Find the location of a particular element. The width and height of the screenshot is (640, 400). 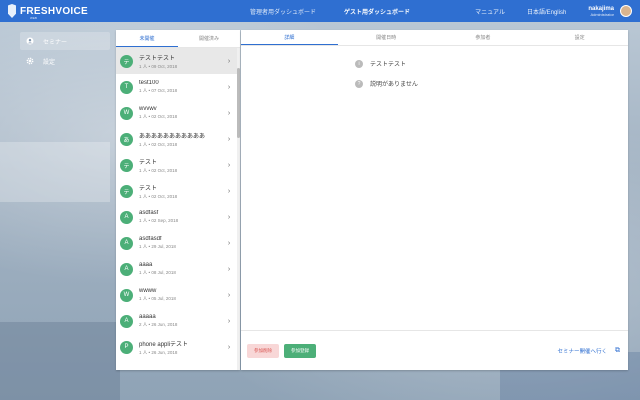

list-item-text: あああああああああああ 1 人 • 02 Oct, 2018 is located at coordinates (181, 139).